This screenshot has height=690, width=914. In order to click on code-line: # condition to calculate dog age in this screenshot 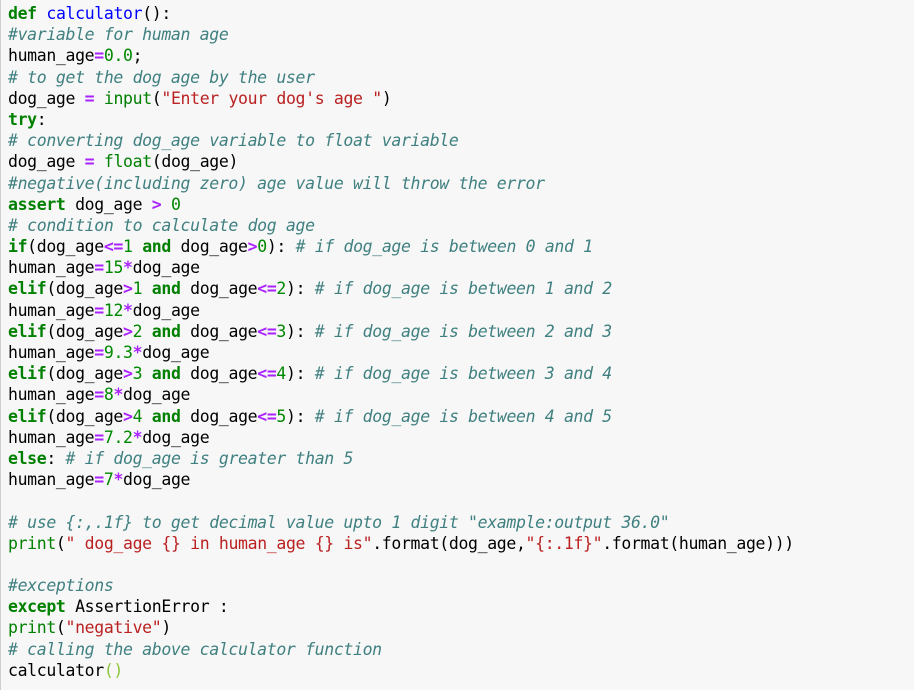, I will do `click(401, 225)`.